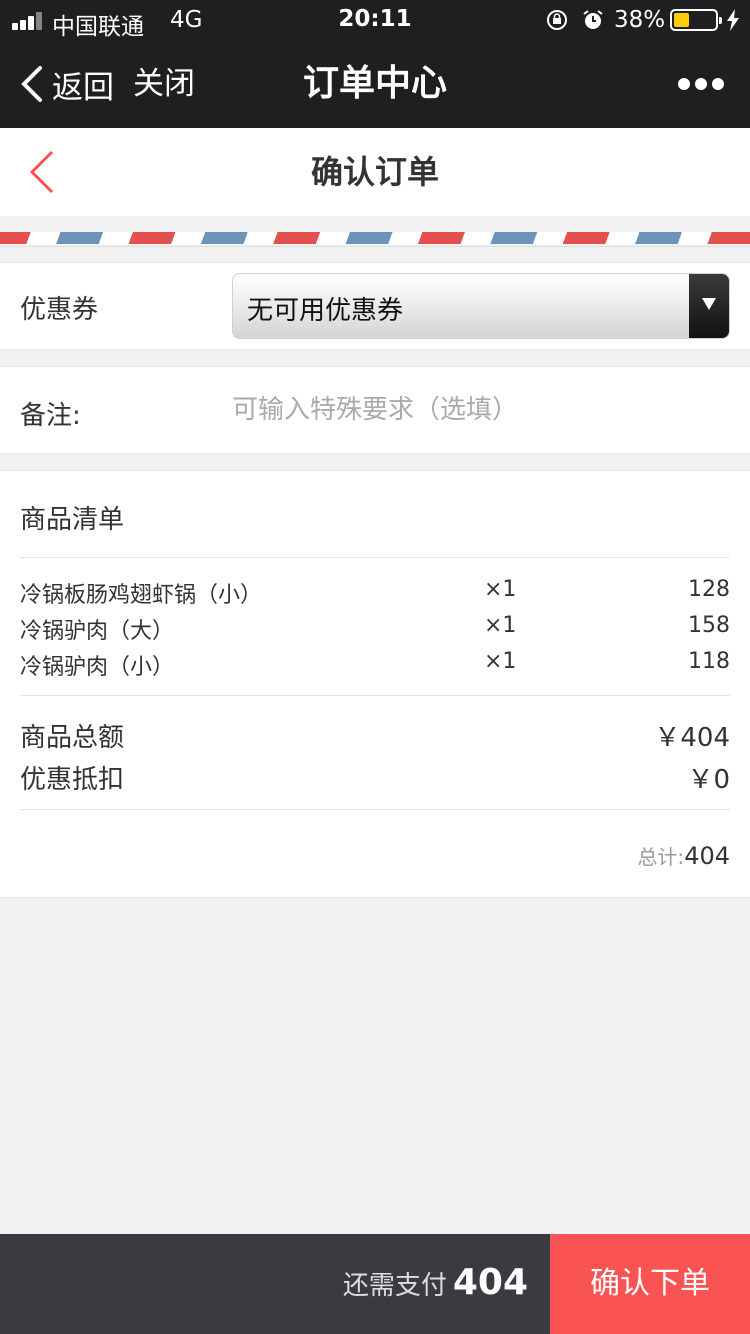 The height and width of the screenshot is (1334, 750). I want to click on nav-title: 订单中心, so click(374, 83).